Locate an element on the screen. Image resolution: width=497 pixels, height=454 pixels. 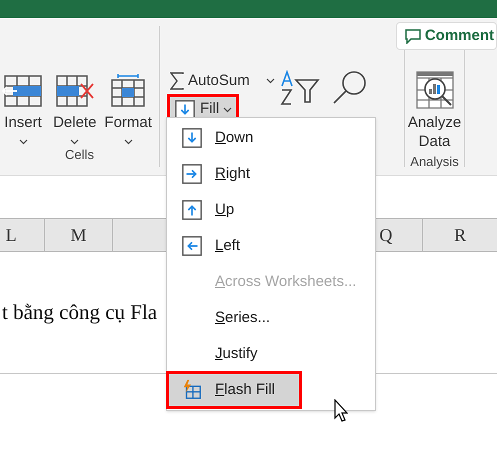
ribbon-button: Delete is located at coordinates (74, 109).